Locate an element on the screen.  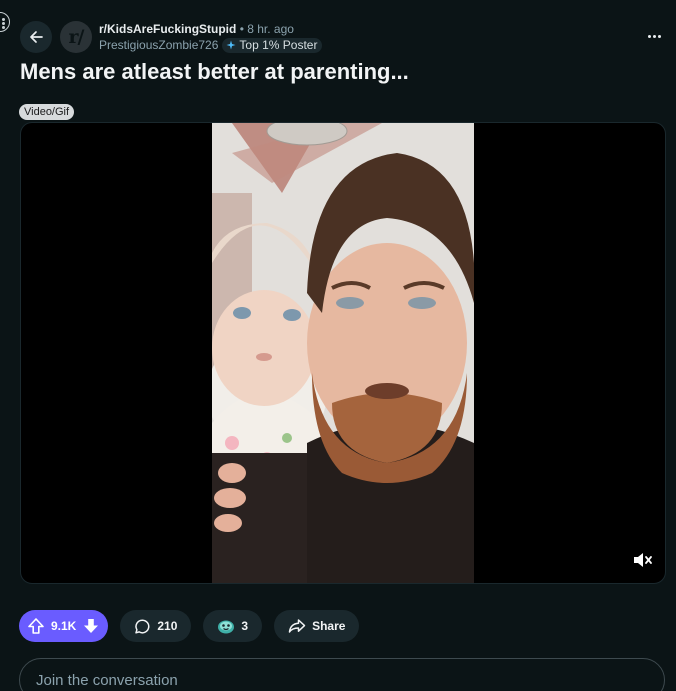
comments-button: 210 is located at coordinates (156, 626).